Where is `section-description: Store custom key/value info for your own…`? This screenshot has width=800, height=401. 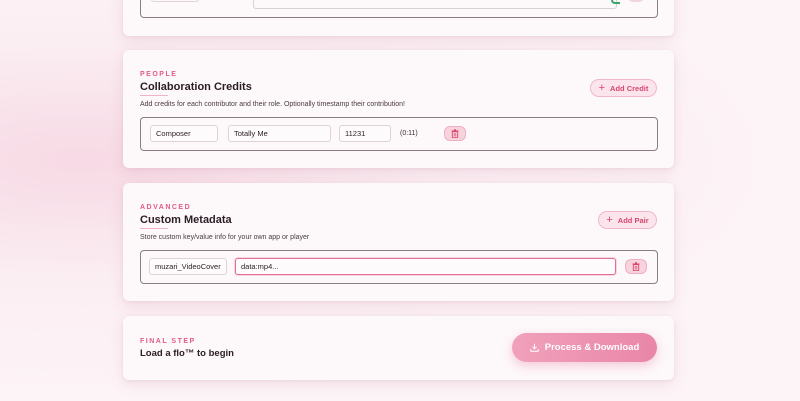
section-description: Store custom key/value info for your own… is located at coordinates (225, 237).